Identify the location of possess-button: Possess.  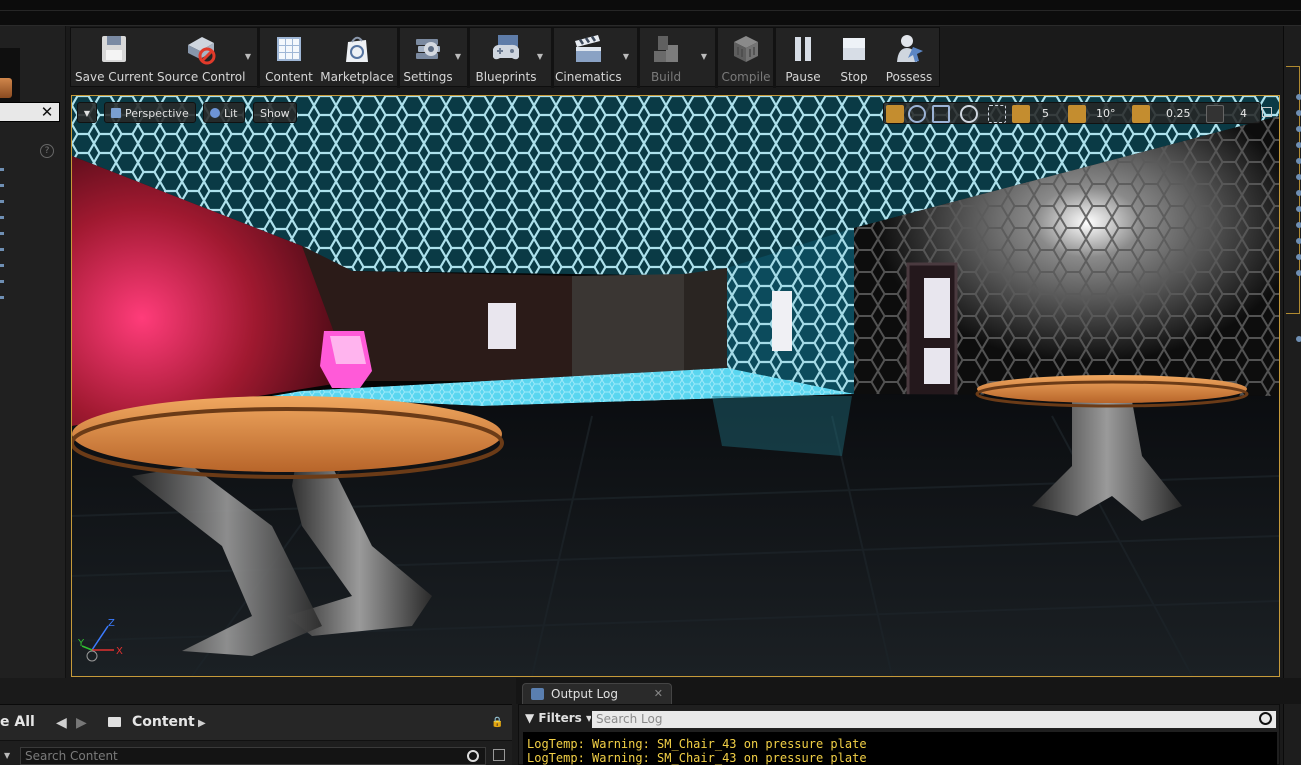
(909, 58).